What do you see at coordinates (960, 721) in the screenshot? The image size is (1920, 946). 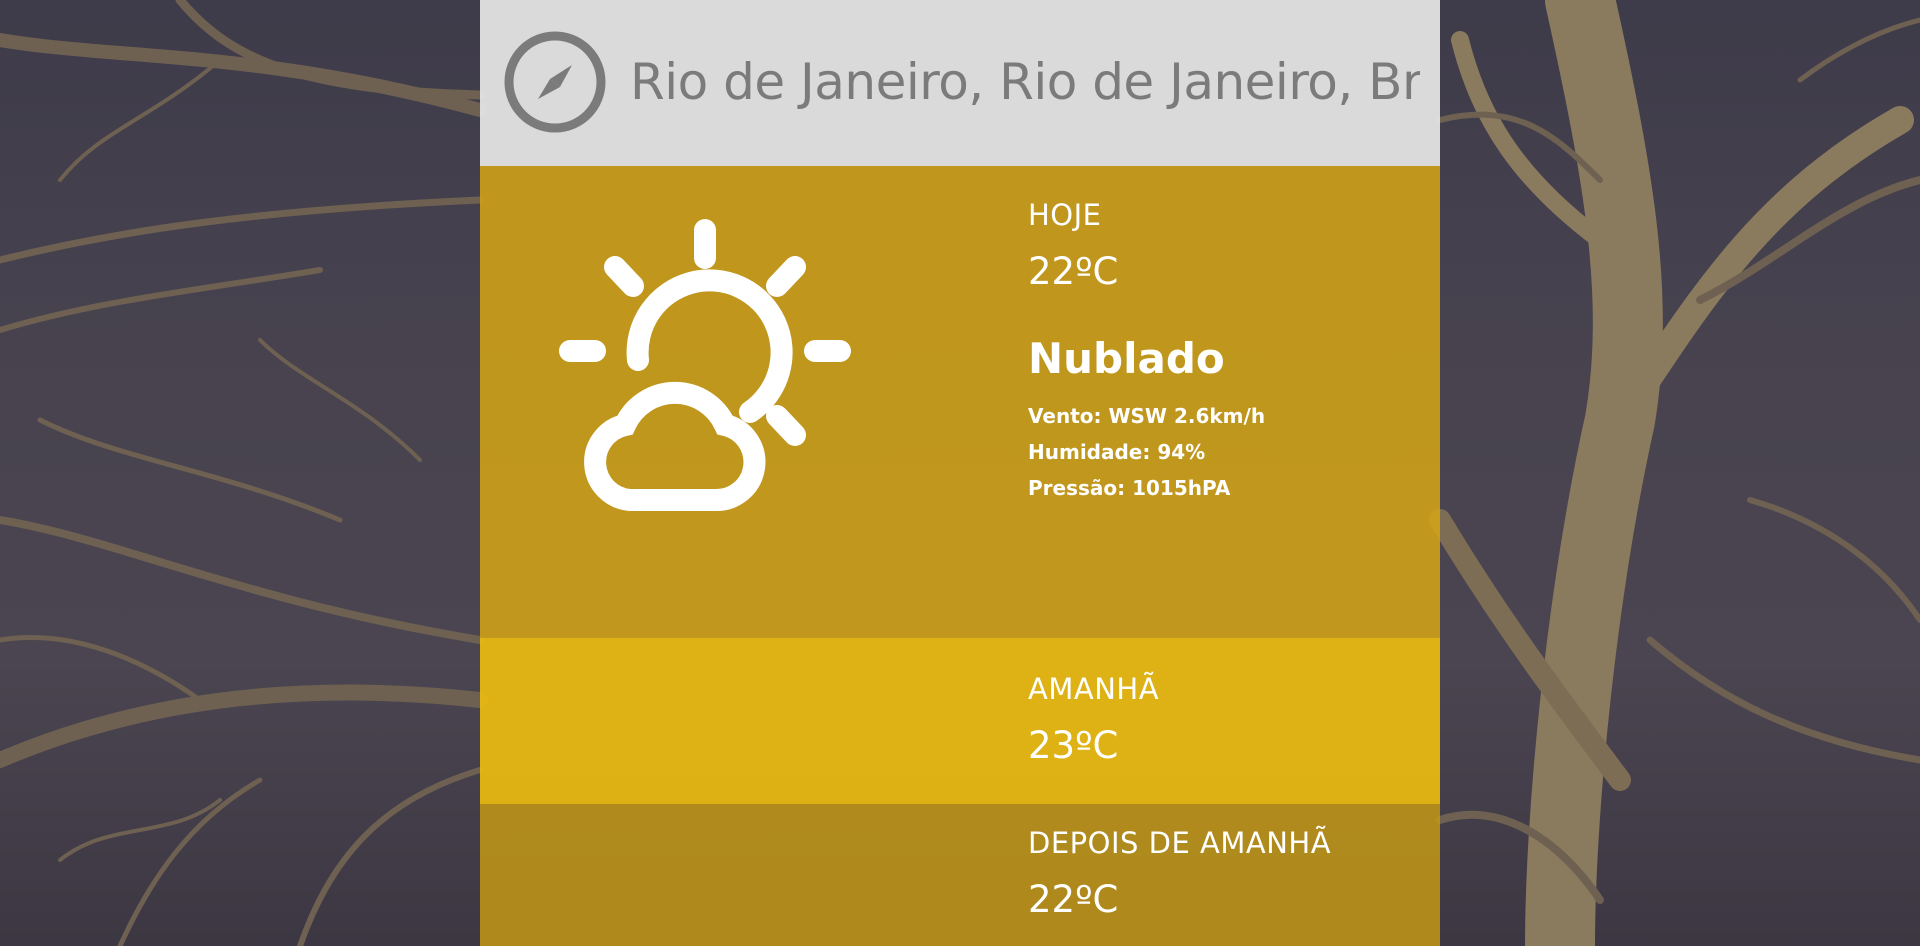 I see `tomorrow-forecast: AMANHÃ 23ºC` at bounding box center [960, 721].